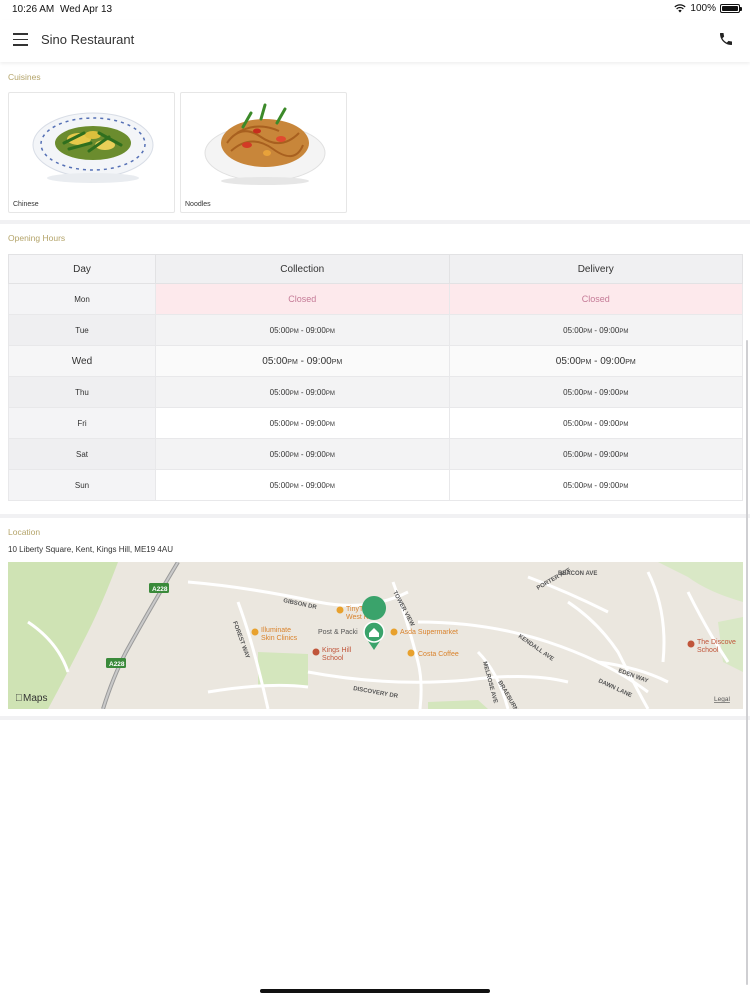 The image size is (750, 1000). What do you see at coordinates (26, 204) in the screenshot?
I see `cuisine-label: Chinese` at bounding box center [26, 204].